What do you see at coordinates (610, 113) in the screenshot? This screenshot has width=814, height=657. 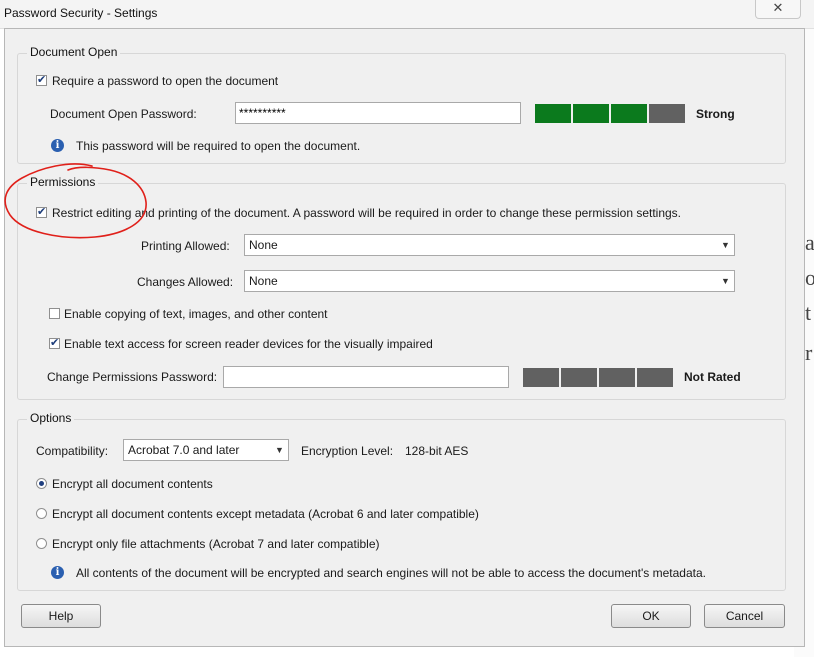 I see `document-open-strength-meter` at bounding box center [610, 113].